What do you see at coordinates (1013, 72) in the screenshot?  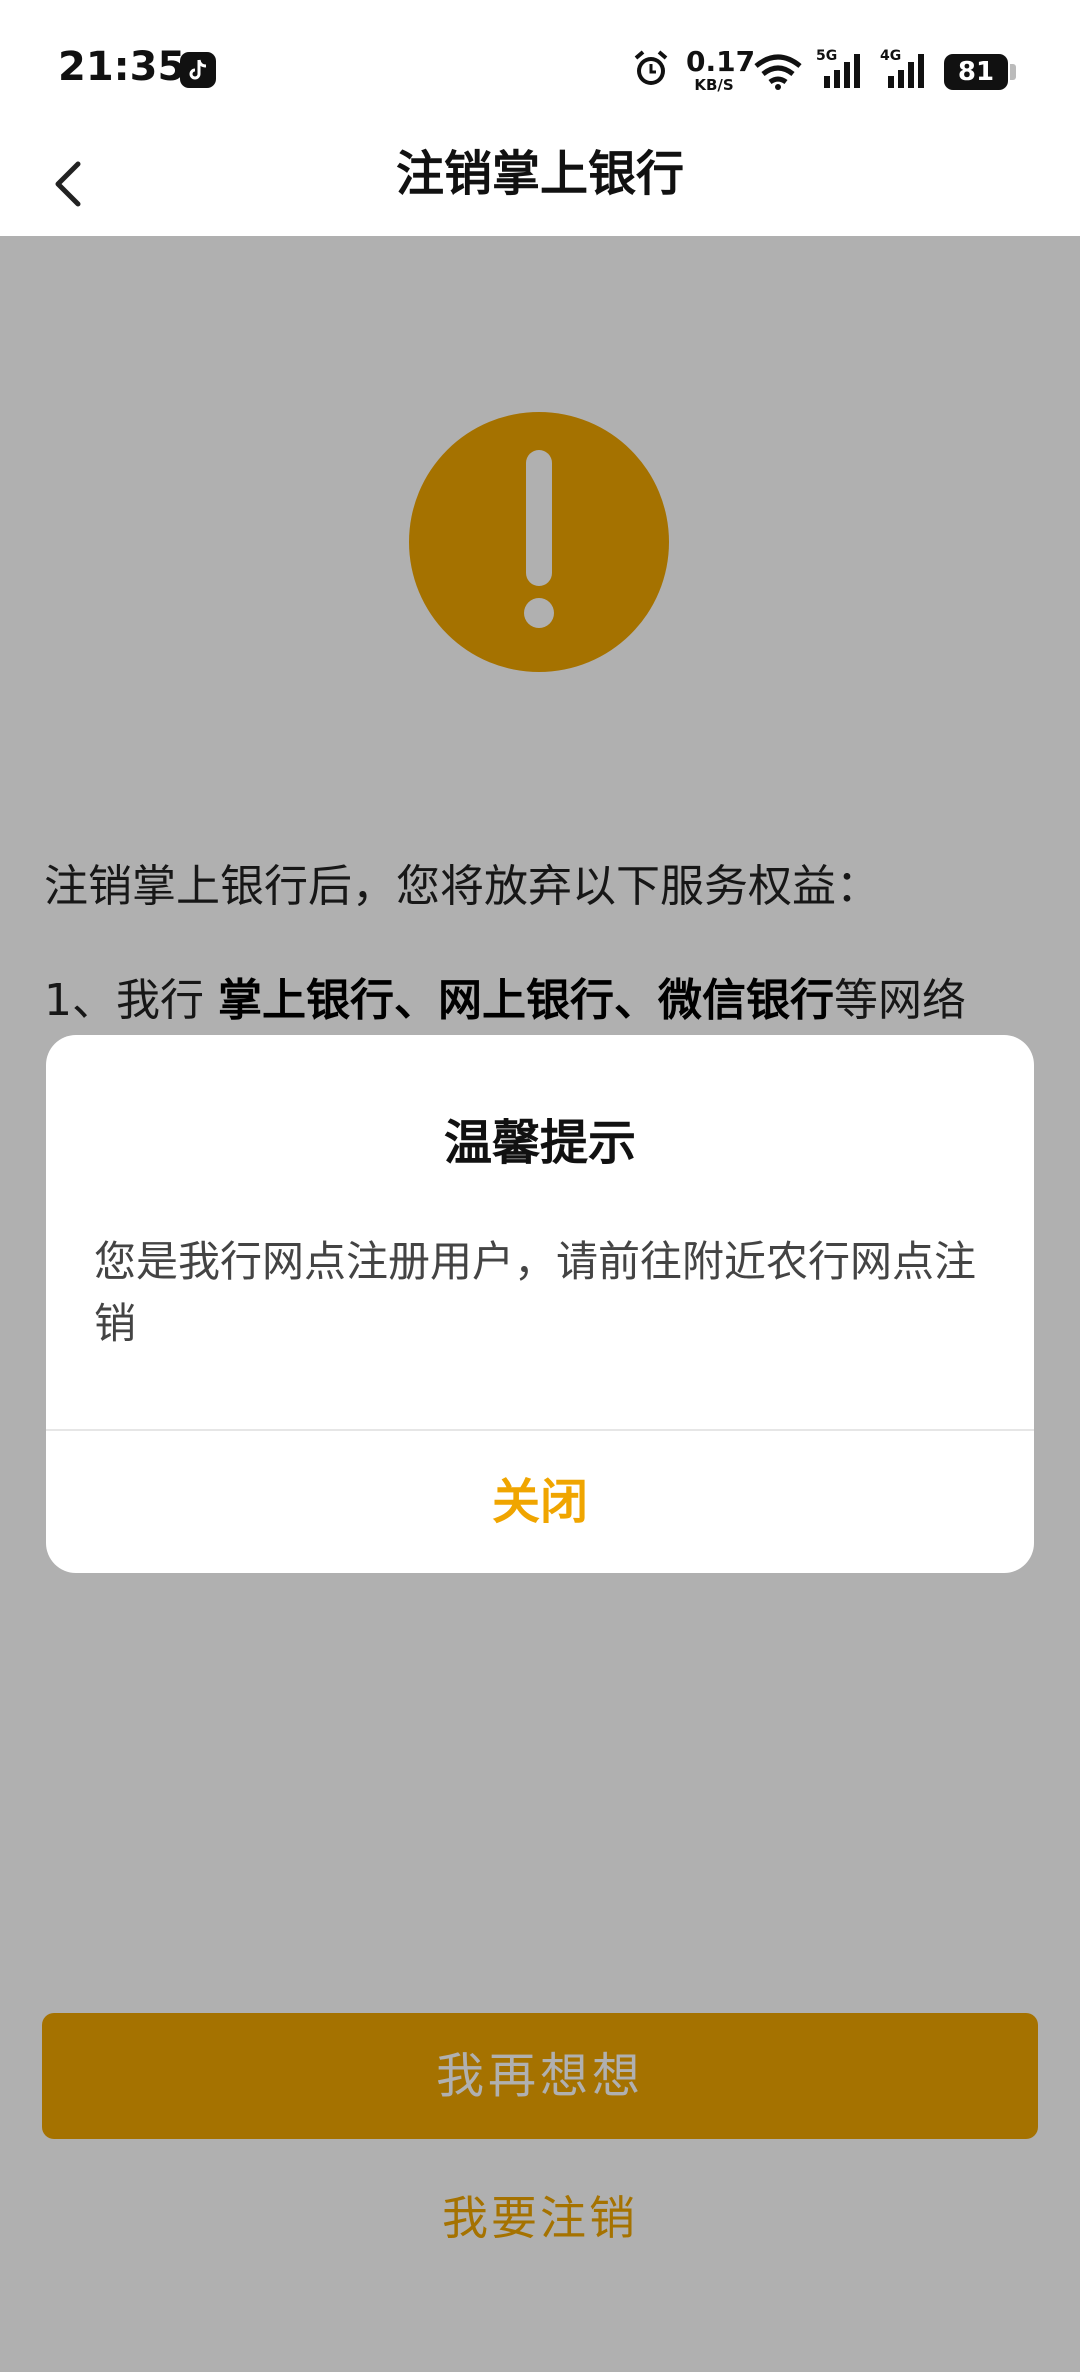 I see `battery-nub` at bounding box center [1013, 72].